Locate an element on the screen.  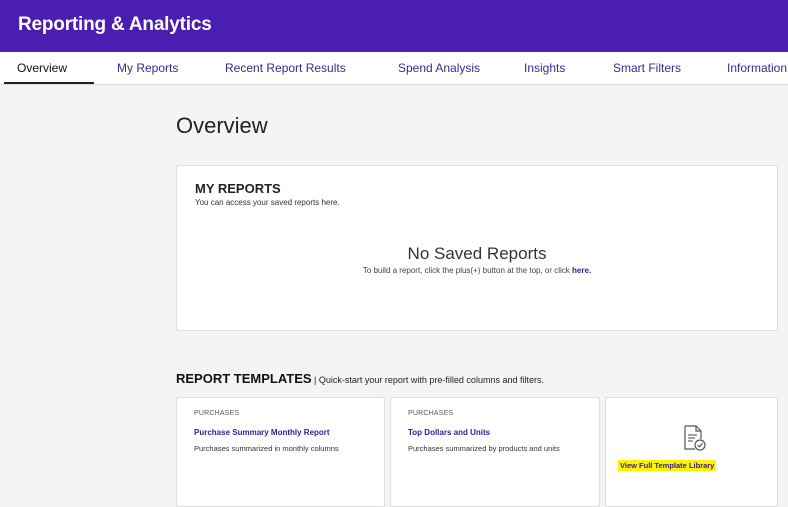
empty-state-title: No Saved Reports is located at coordinates (477, 253).